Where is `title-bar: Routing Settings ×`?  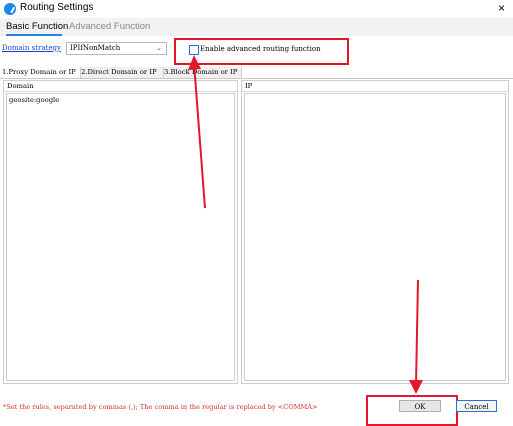
title-bar: Routing Settings × is located at coordinates (256, 9).